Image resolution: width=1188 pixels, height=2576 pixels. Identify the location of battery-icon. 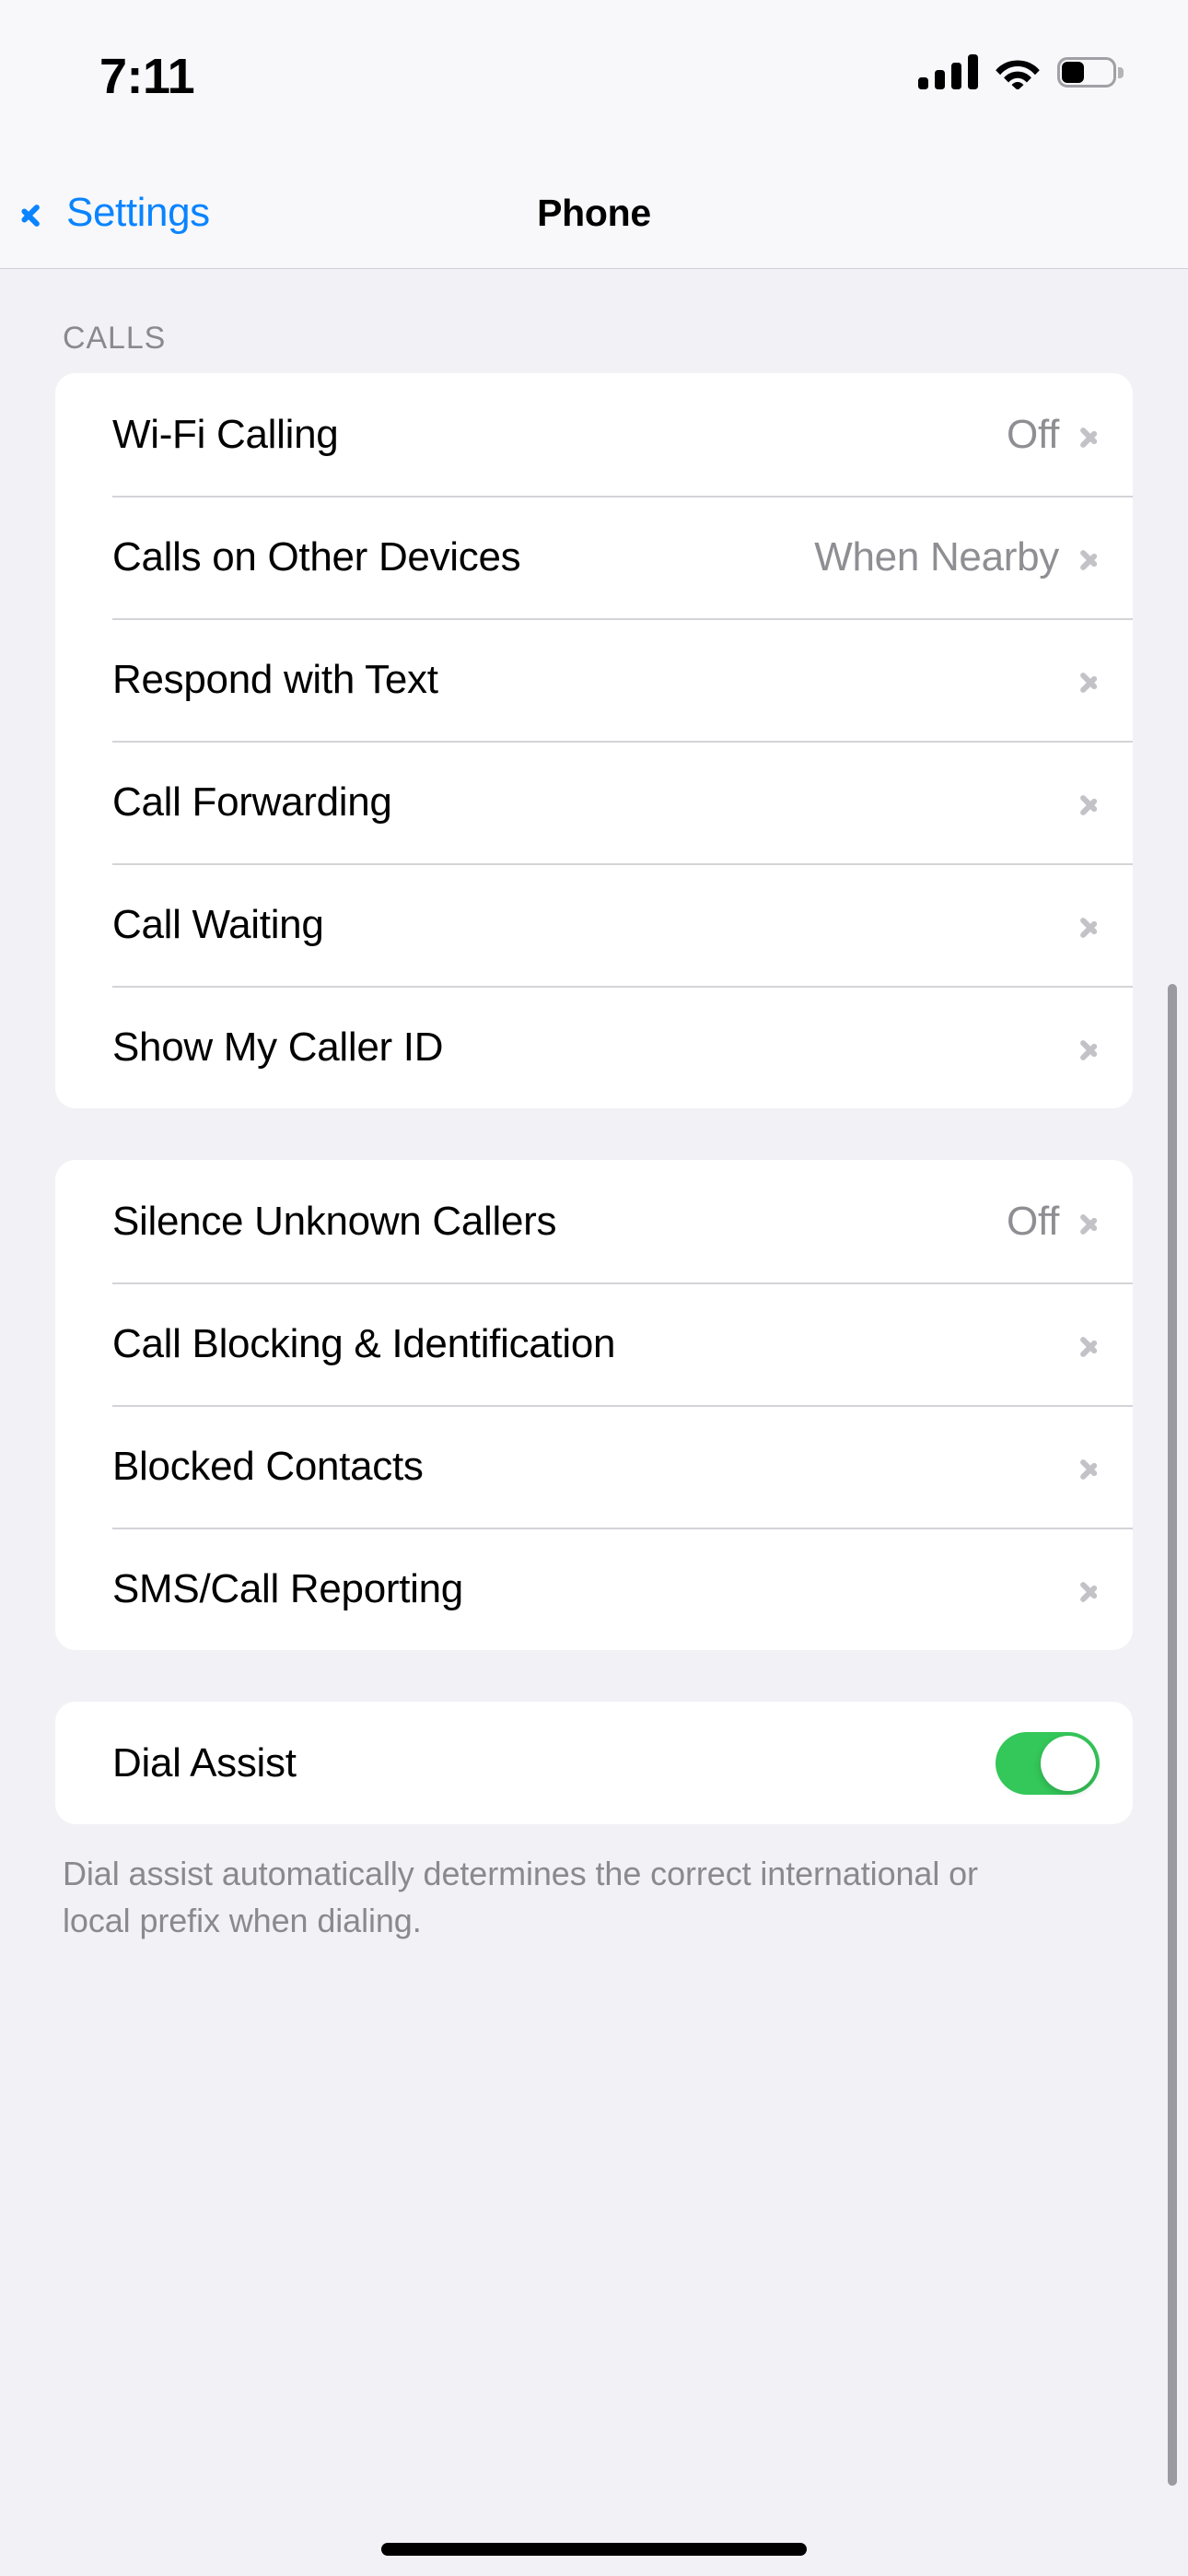
(1091, 72).